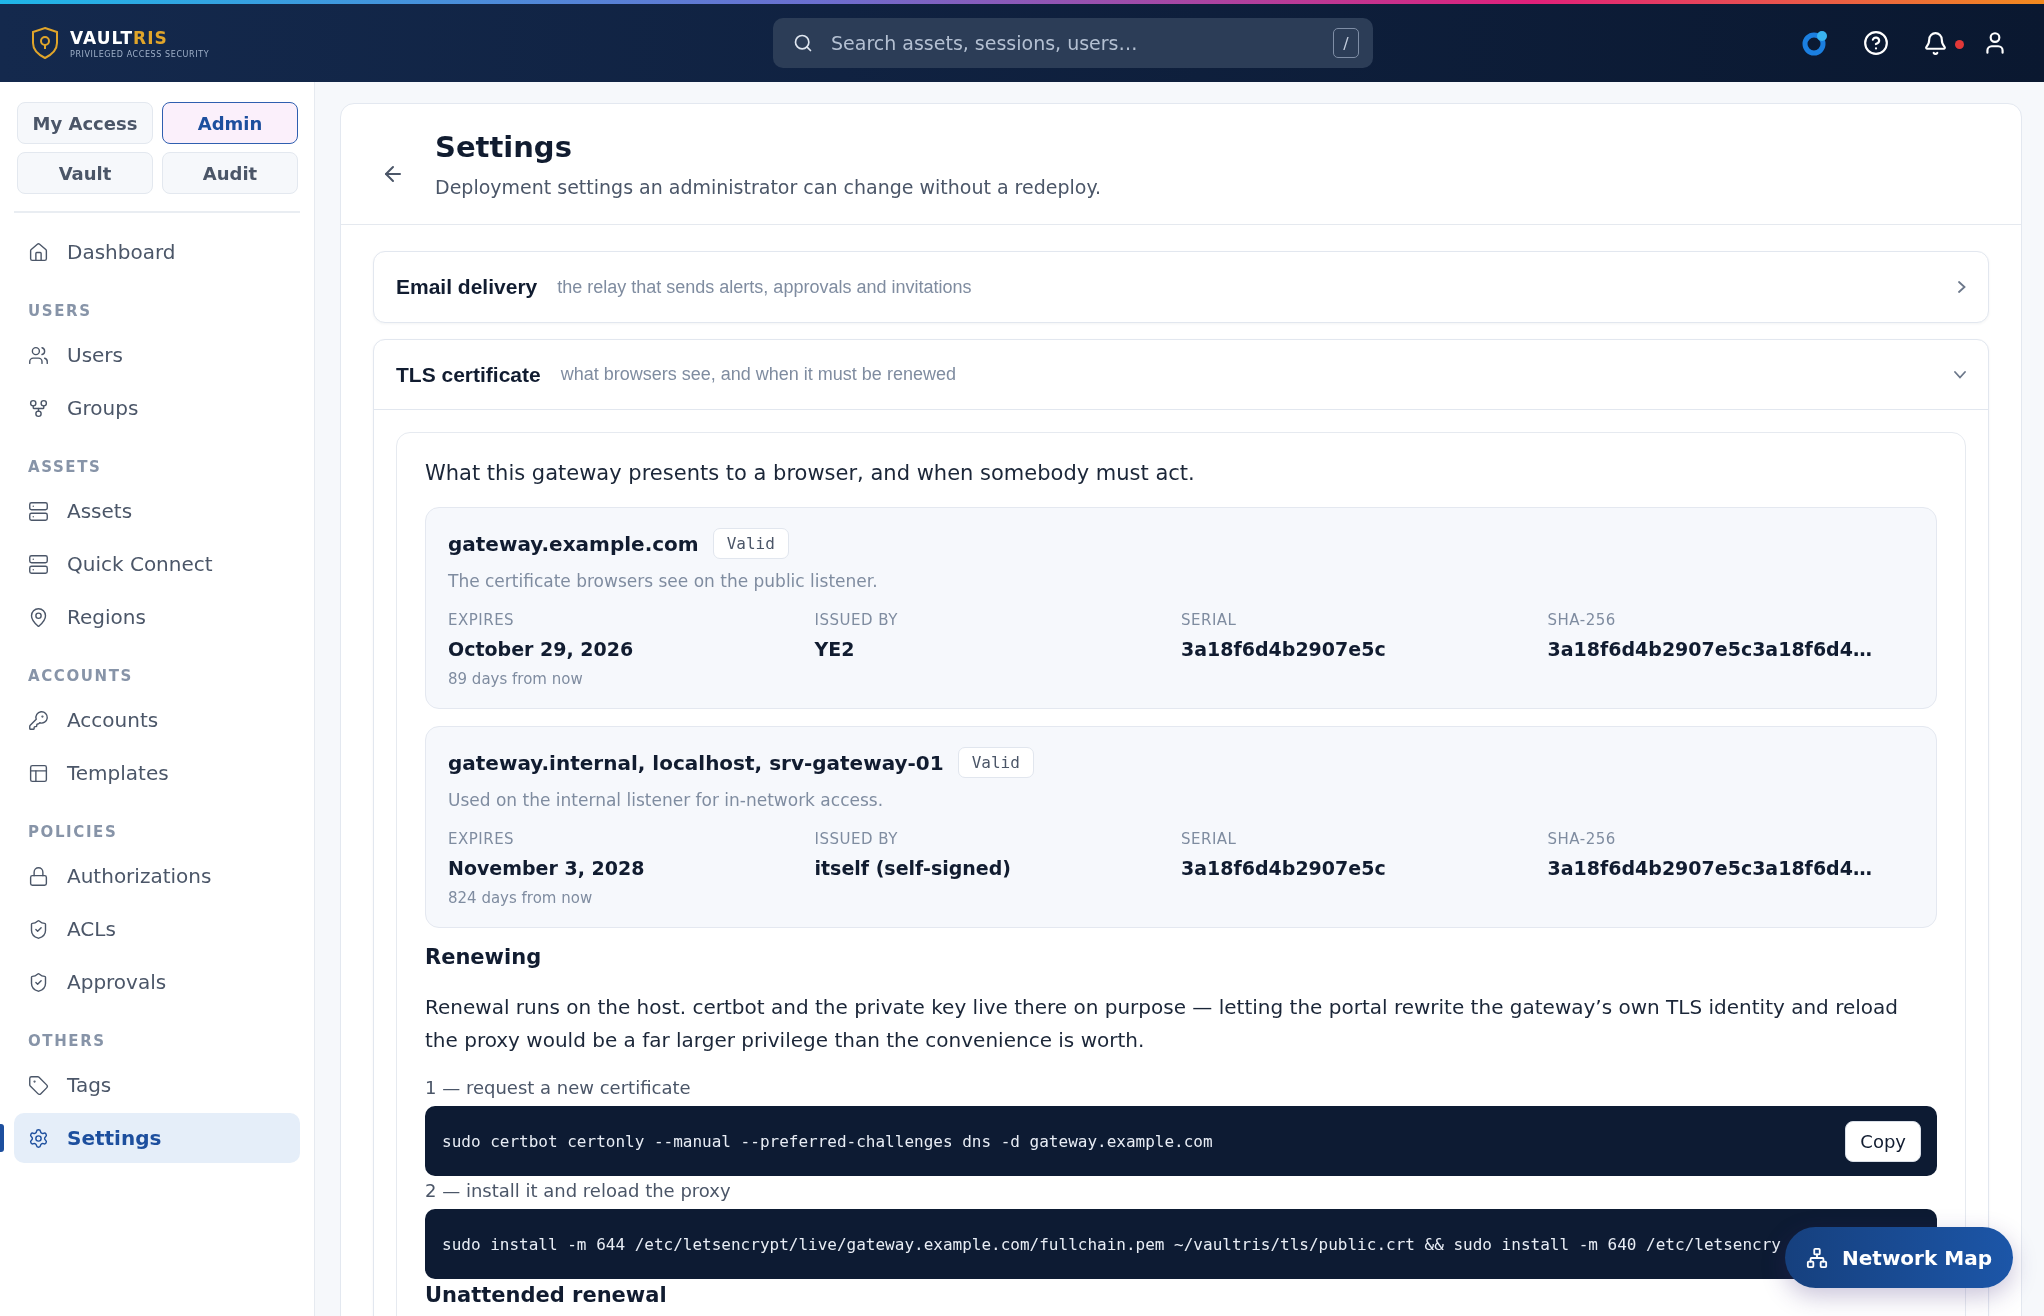 Image resolution: width=2044 pixels, height=1316 pixels. I want to click on mode-tab: Admin, so click(230, 123).